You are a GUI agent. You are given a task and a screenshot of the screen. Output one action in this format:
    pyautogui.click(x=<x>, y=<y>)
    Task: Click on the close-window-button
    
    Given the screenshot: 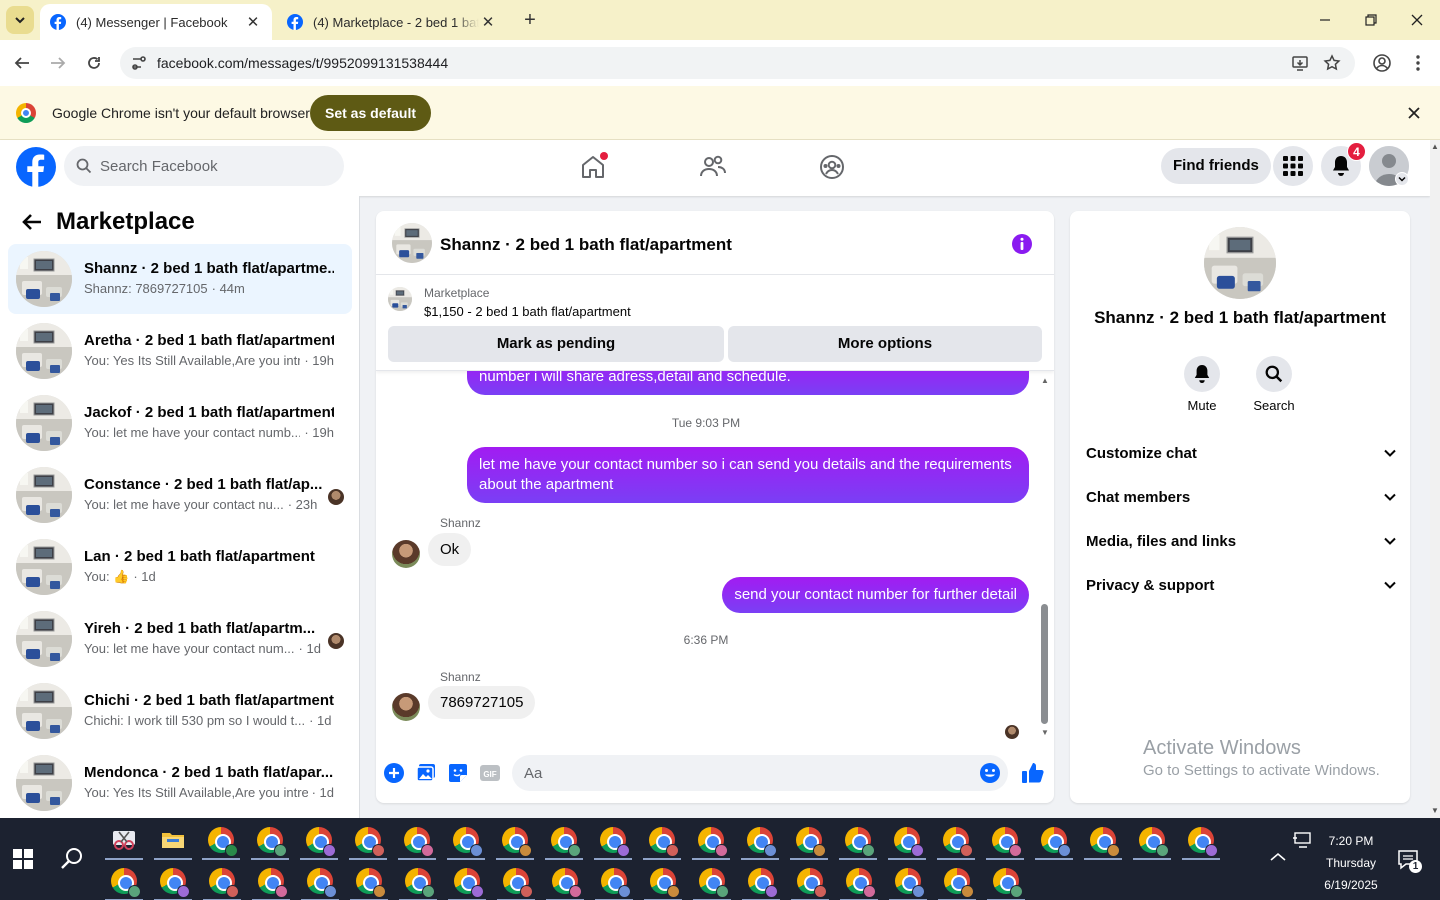 What is the action you would take?
    pyautogui.click(x=1417, y=20)
    